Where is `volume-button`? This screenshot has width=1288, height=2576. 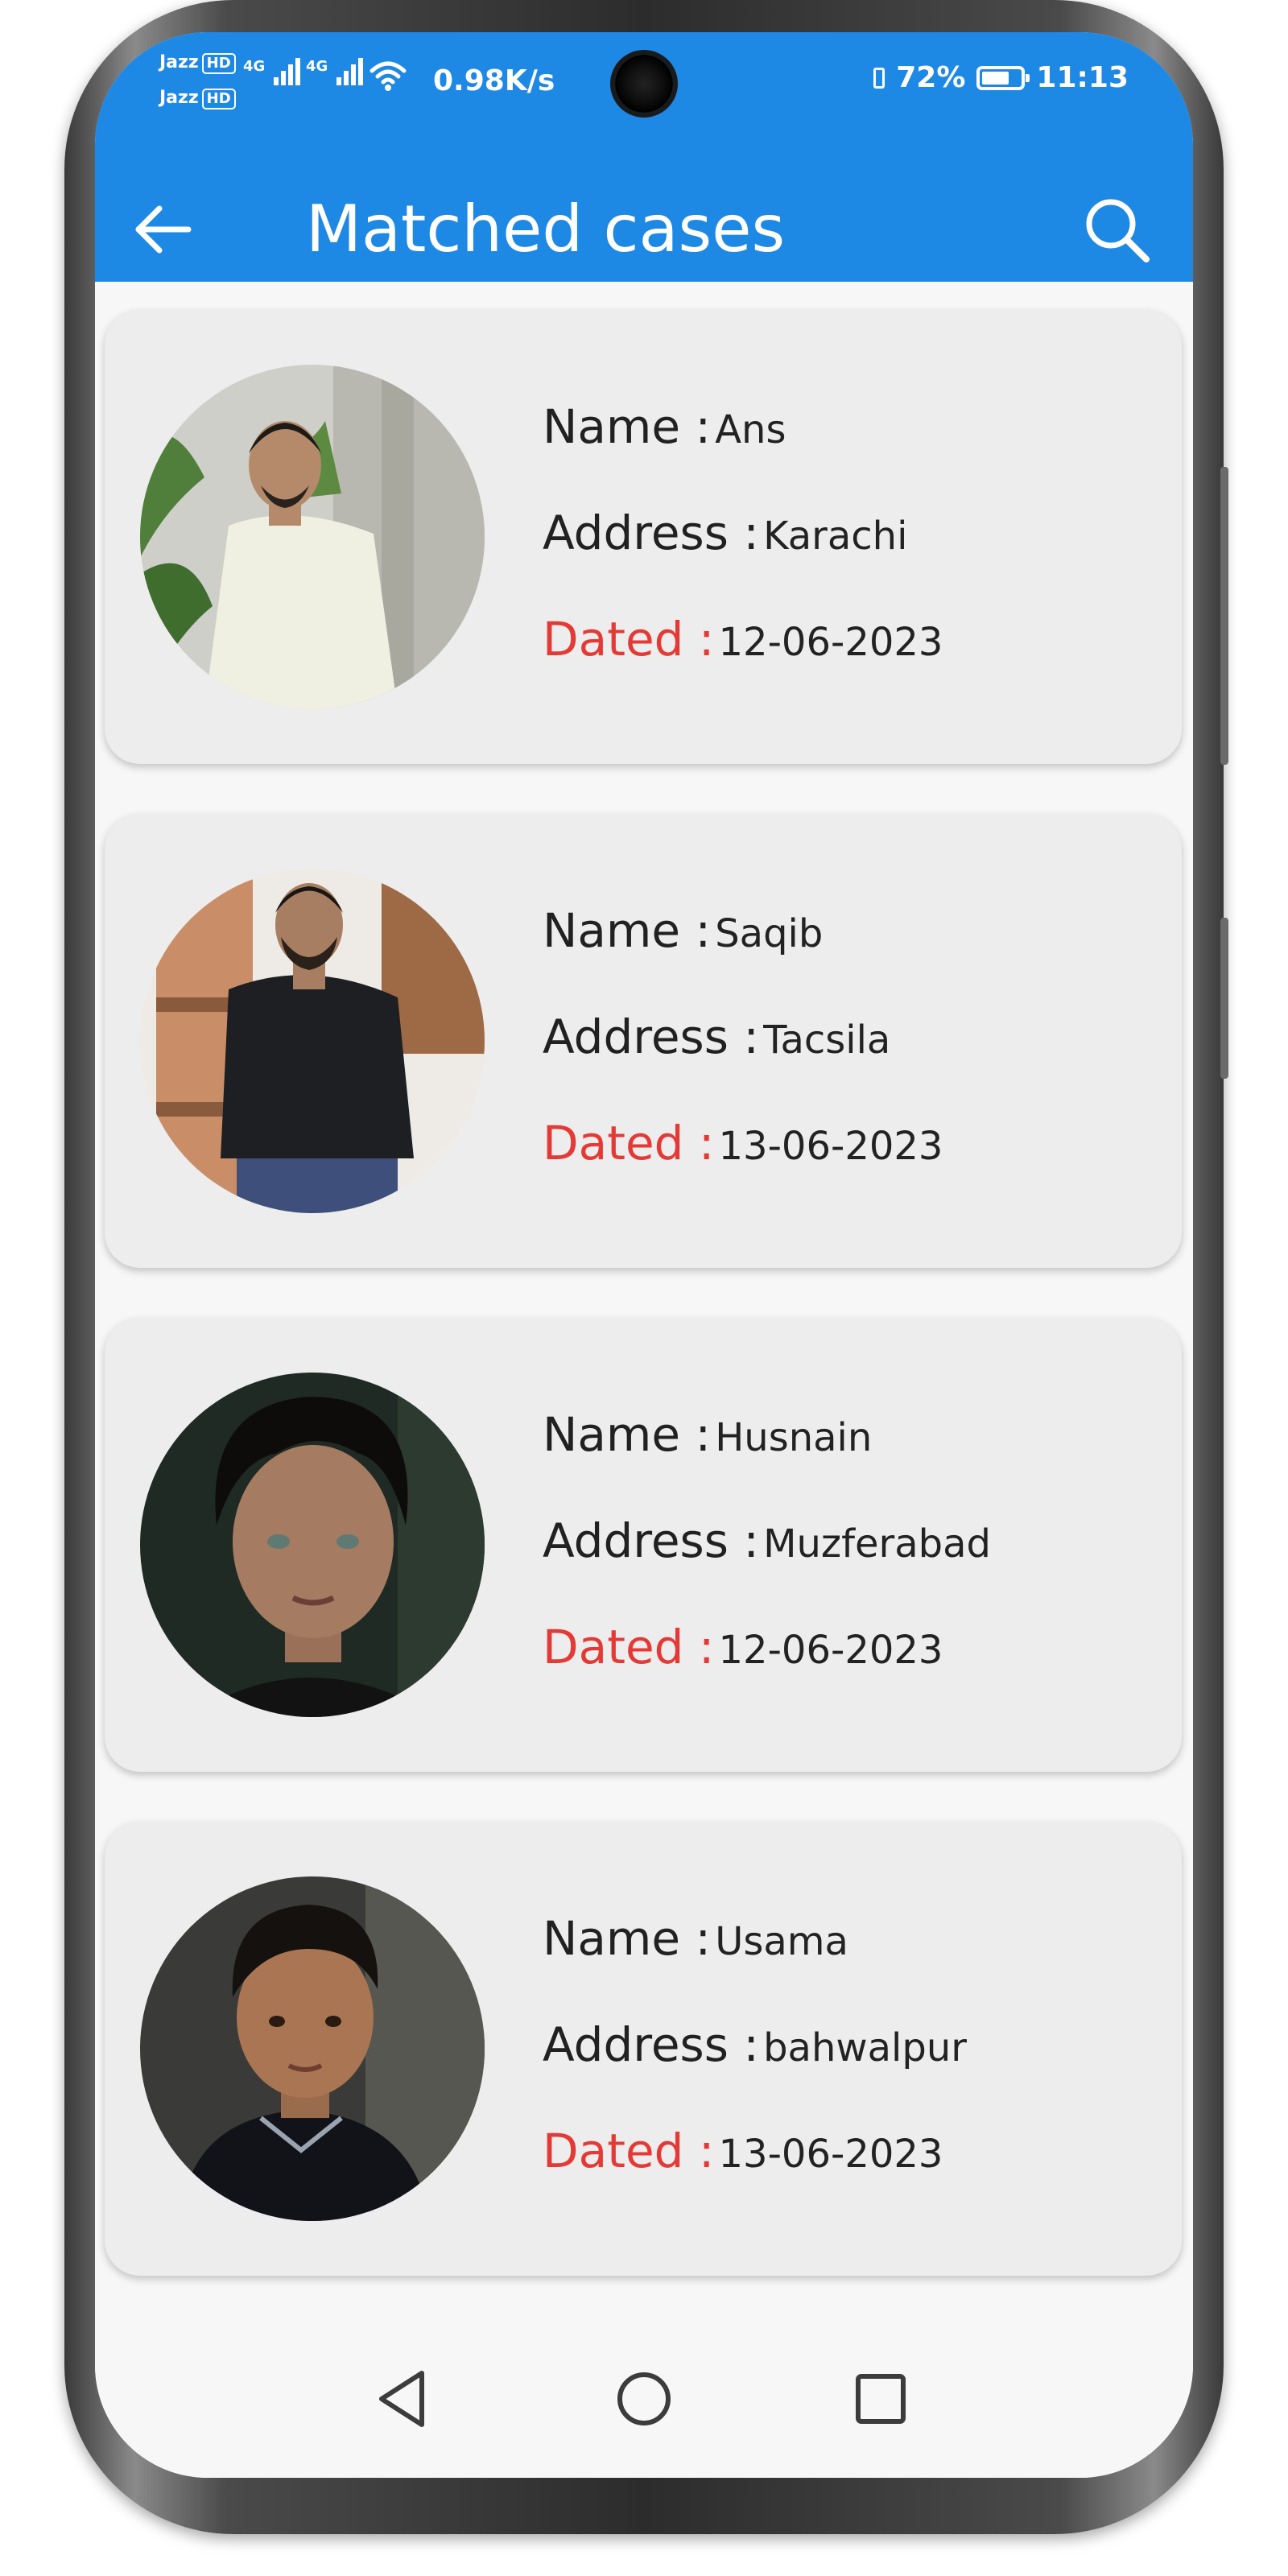
volume-button is located at coordinates (1224, 616).